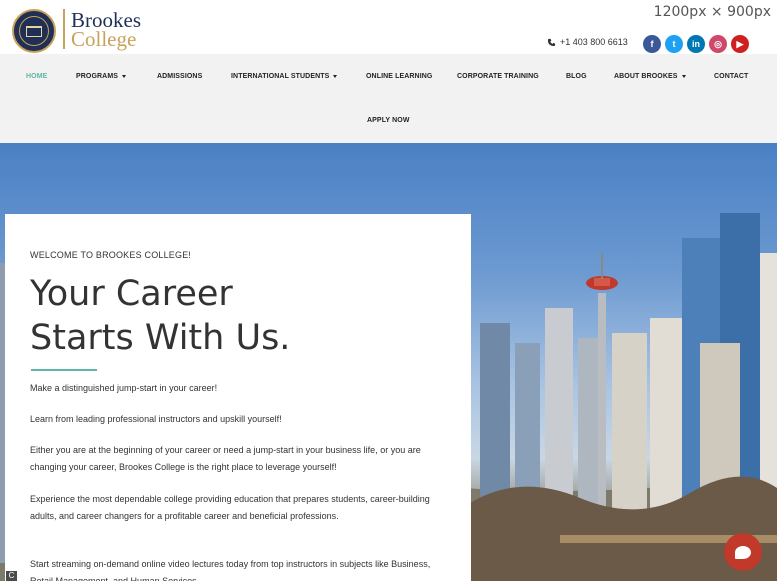  I want to click on cookie-badge-icon: C, so click(11, 576).